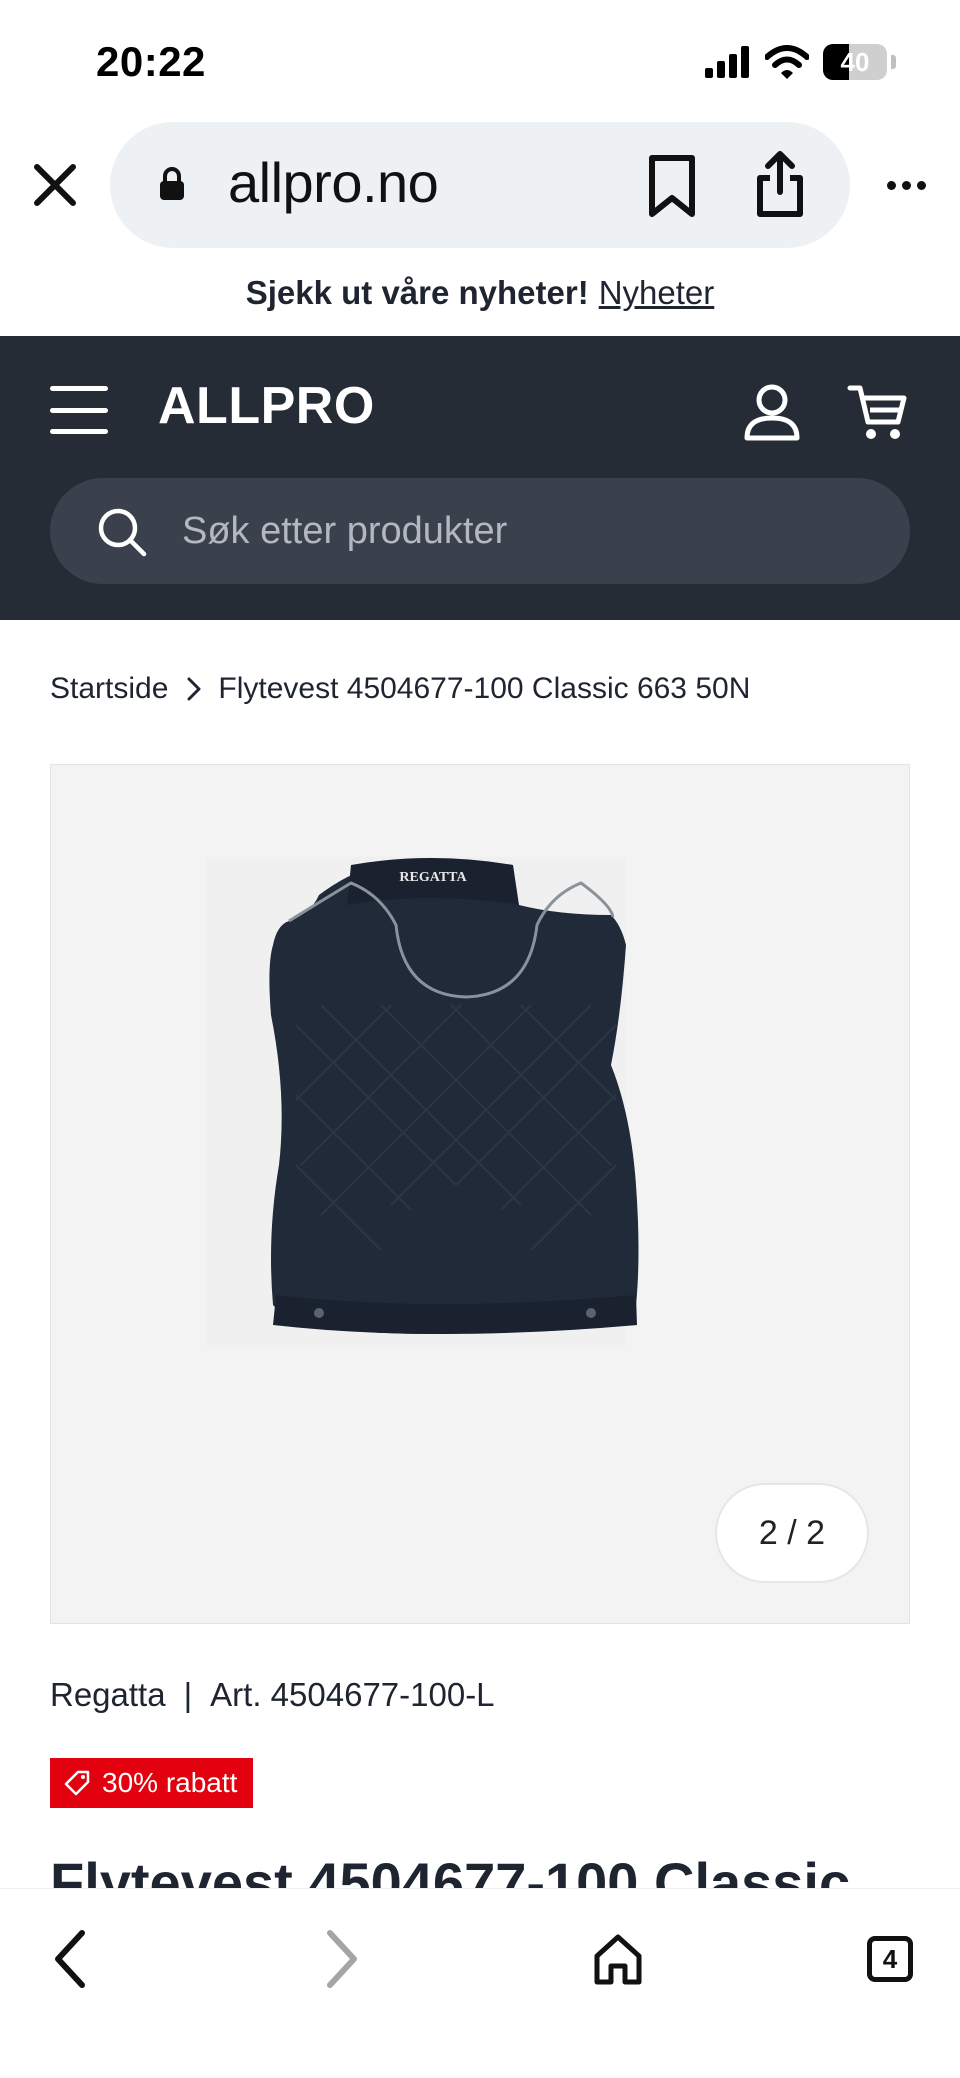 Image resolution: width=960 pixels, height=2078 pixels. Describe the element at coordinates (417, 292) in the screenshot. I see `promo-text: Sjekk ut våre nyheter!` at that location.